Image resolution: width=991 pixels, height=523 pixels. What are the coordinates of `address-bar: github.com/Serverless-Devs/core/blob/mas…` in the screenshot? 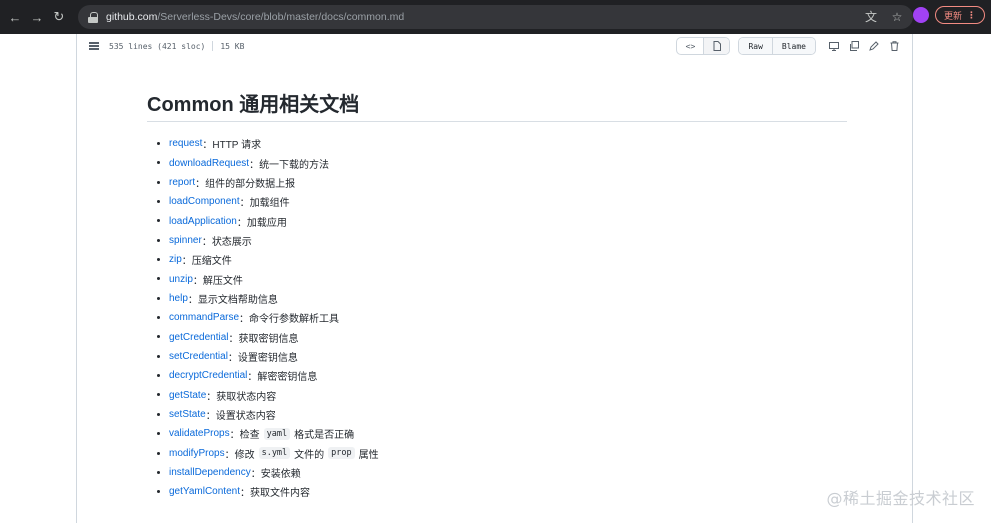 It's located at (495, 17).